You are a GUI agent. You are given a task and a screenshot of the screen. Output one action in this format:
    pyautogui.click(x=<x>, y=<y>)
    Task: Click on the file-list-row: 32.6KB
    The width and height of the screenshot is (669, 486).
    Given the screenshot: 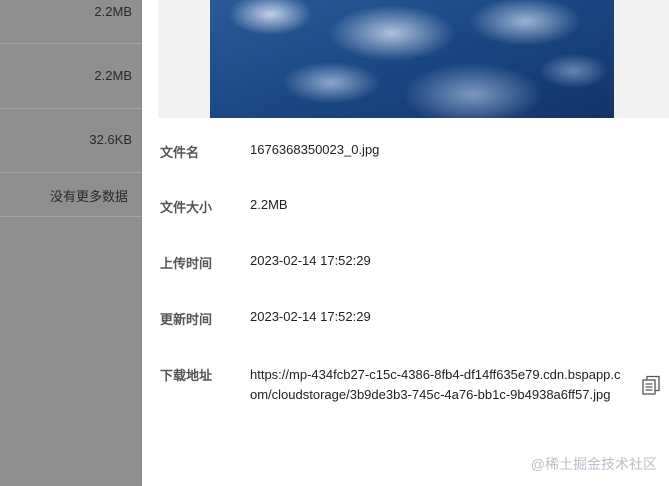 What is the action you would take?
    pyautogui.click(x=71, y=140)
    